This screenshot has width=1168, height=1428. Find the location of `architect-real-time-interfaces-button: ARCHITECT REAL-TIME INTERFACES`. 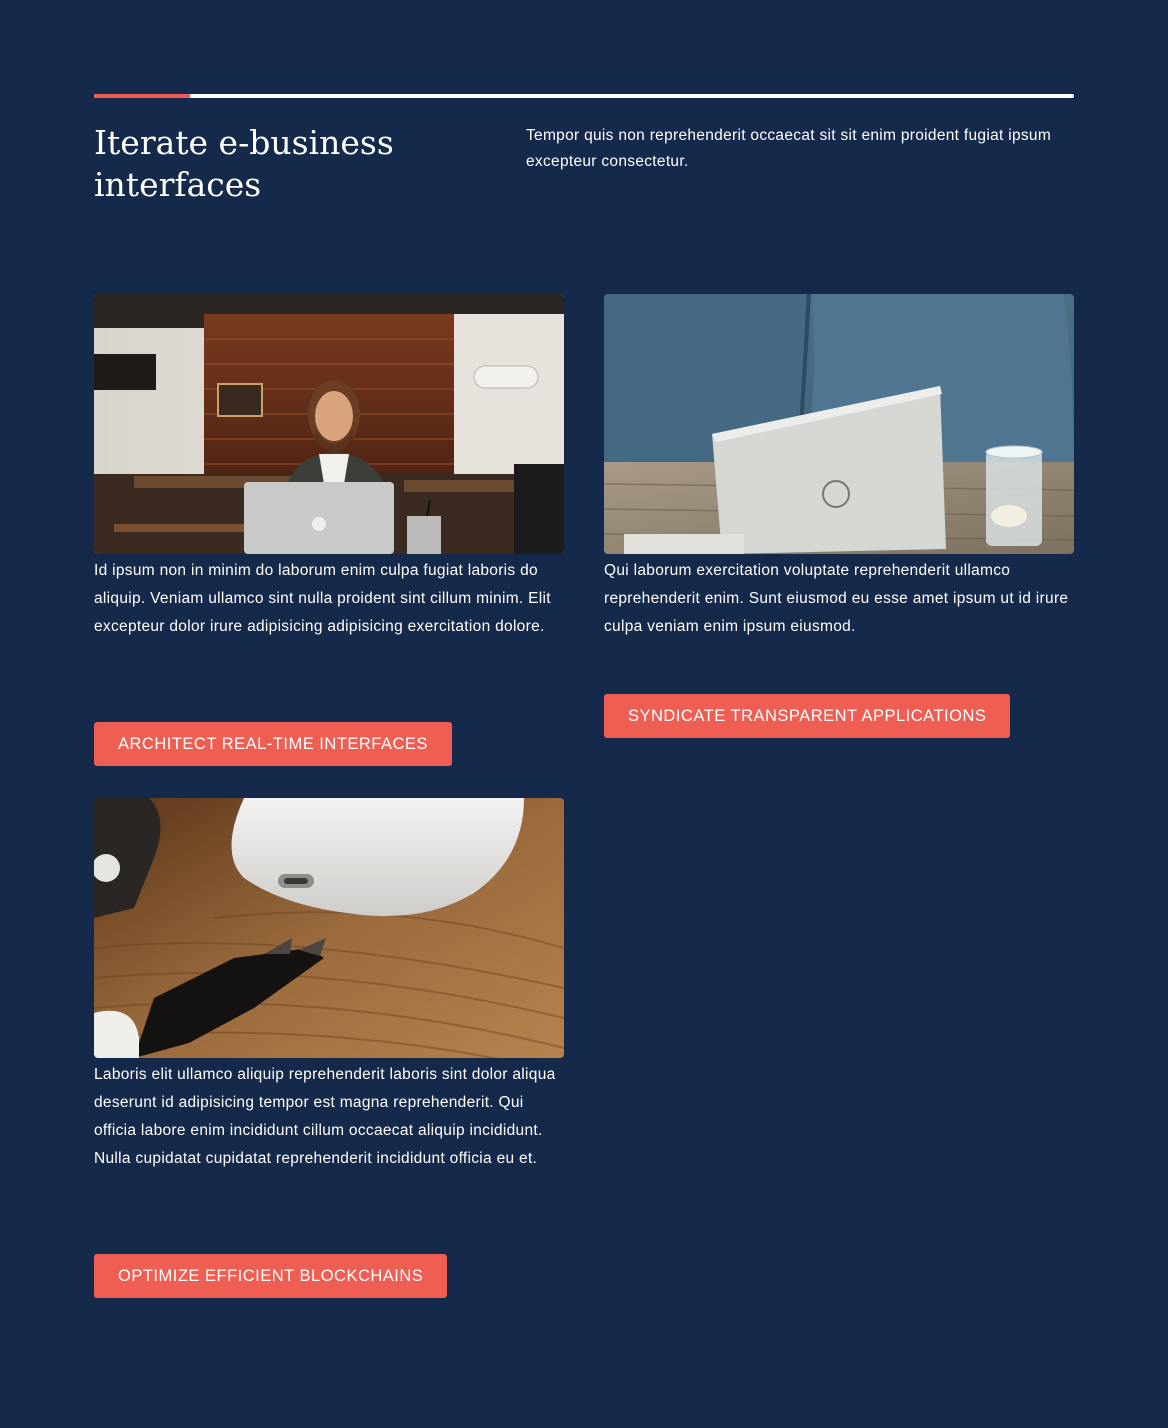

architect-real-time-interfaces-button: ARCHITECT REAL-TIME INTERFACES is located at coordinates (273, 744).